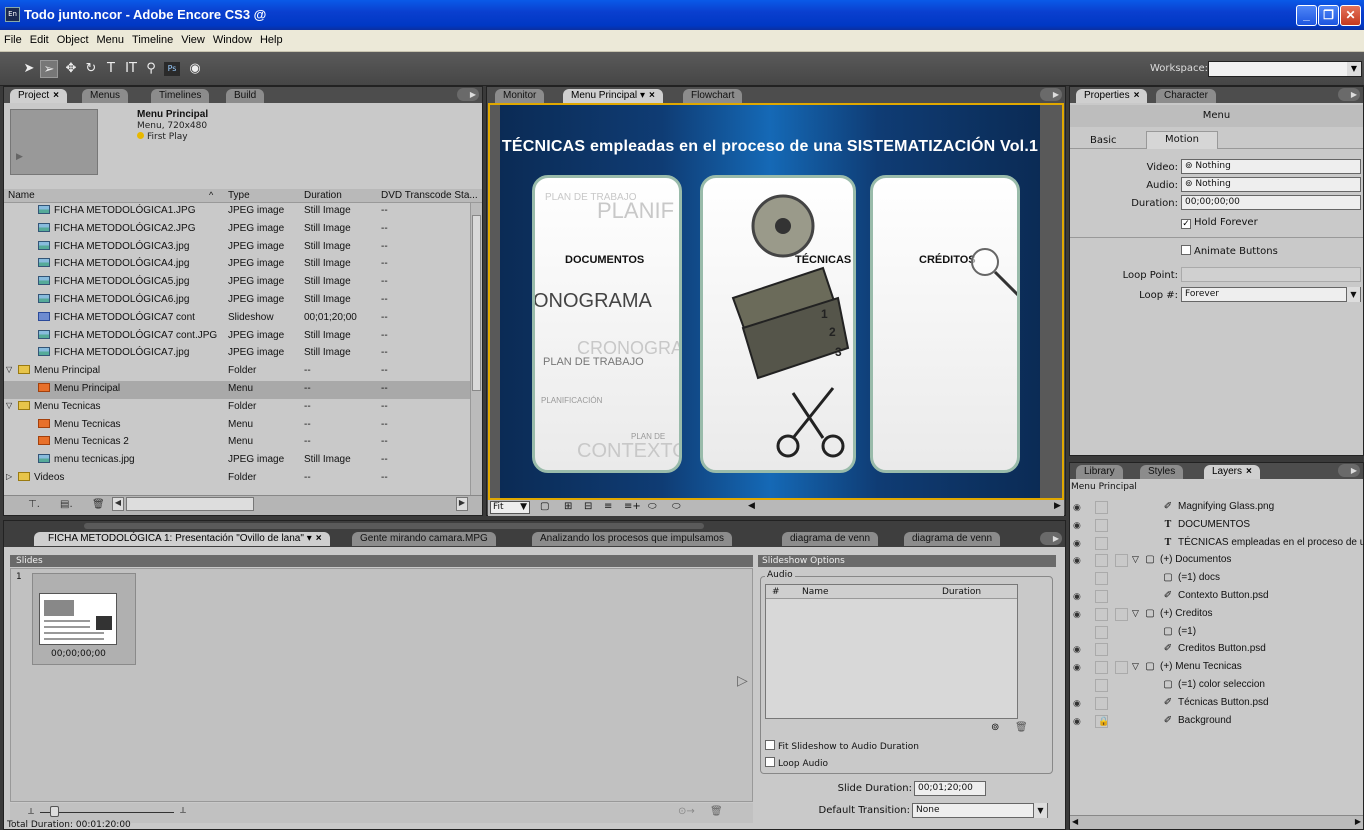  What do you see at coordinates (66, 504) in the screenshot?
I see `new-folder-icon: ▤.` at bounding box center [66, 504].